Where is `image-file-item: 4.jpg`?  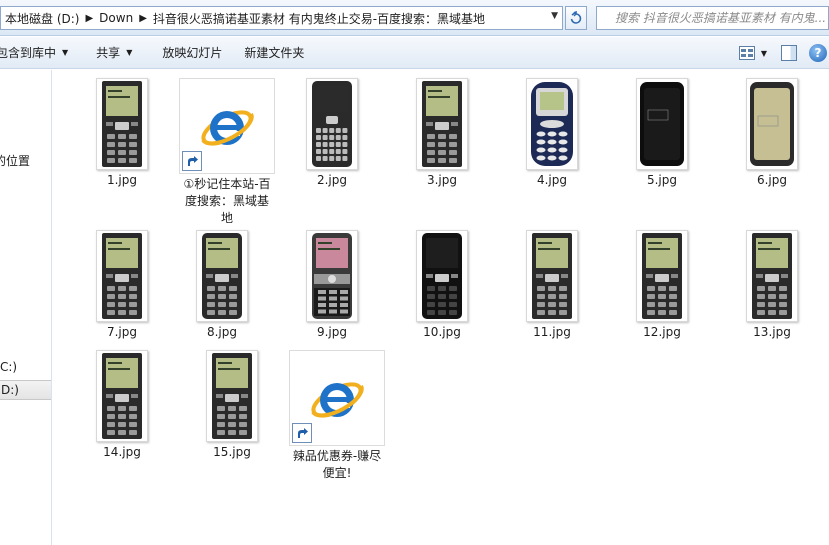
image-file-item: 4.jpg is located at coordinates (552, 133).